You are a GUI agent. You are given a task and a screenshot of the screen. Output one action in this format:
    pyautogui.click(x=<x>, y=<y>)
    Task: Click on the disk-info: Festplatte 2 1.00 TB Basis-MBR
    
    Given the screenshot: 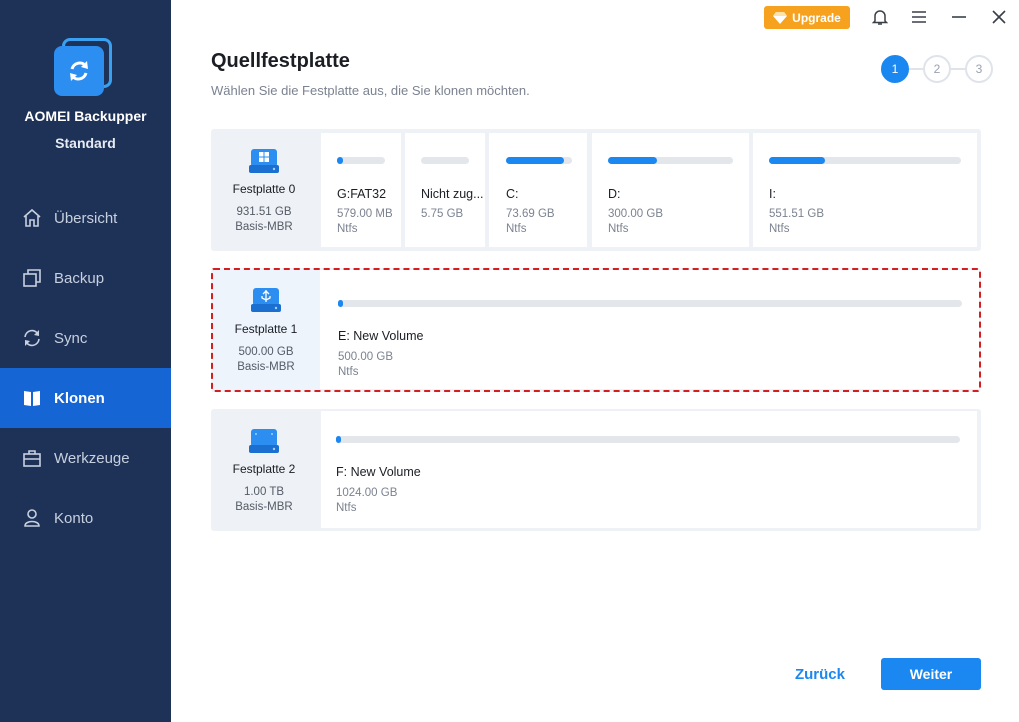 What is the action you would take?
    pyautogui.click(x=264, y=470)
    